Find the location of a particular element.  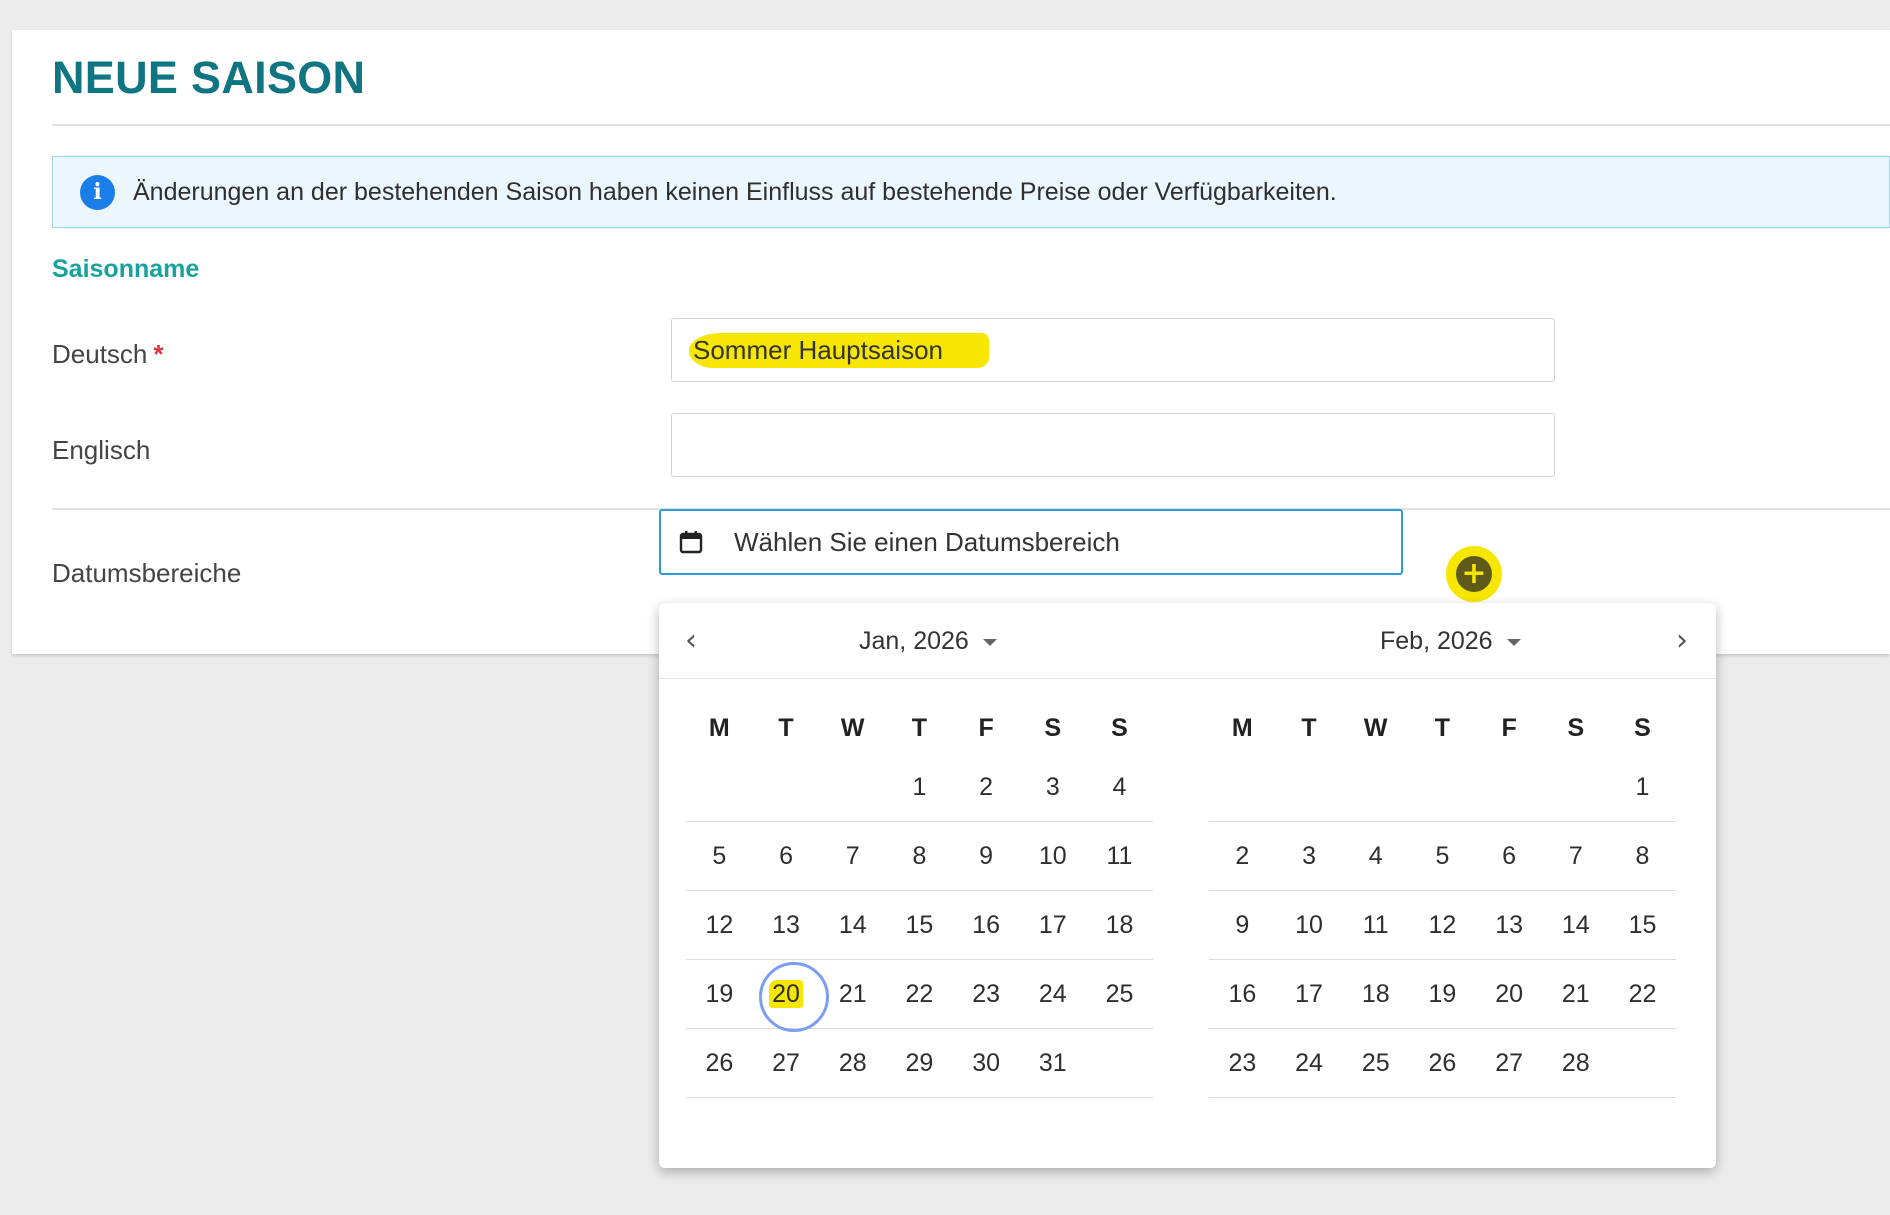

day-number: 27 is located at coordinates (786, 1063).